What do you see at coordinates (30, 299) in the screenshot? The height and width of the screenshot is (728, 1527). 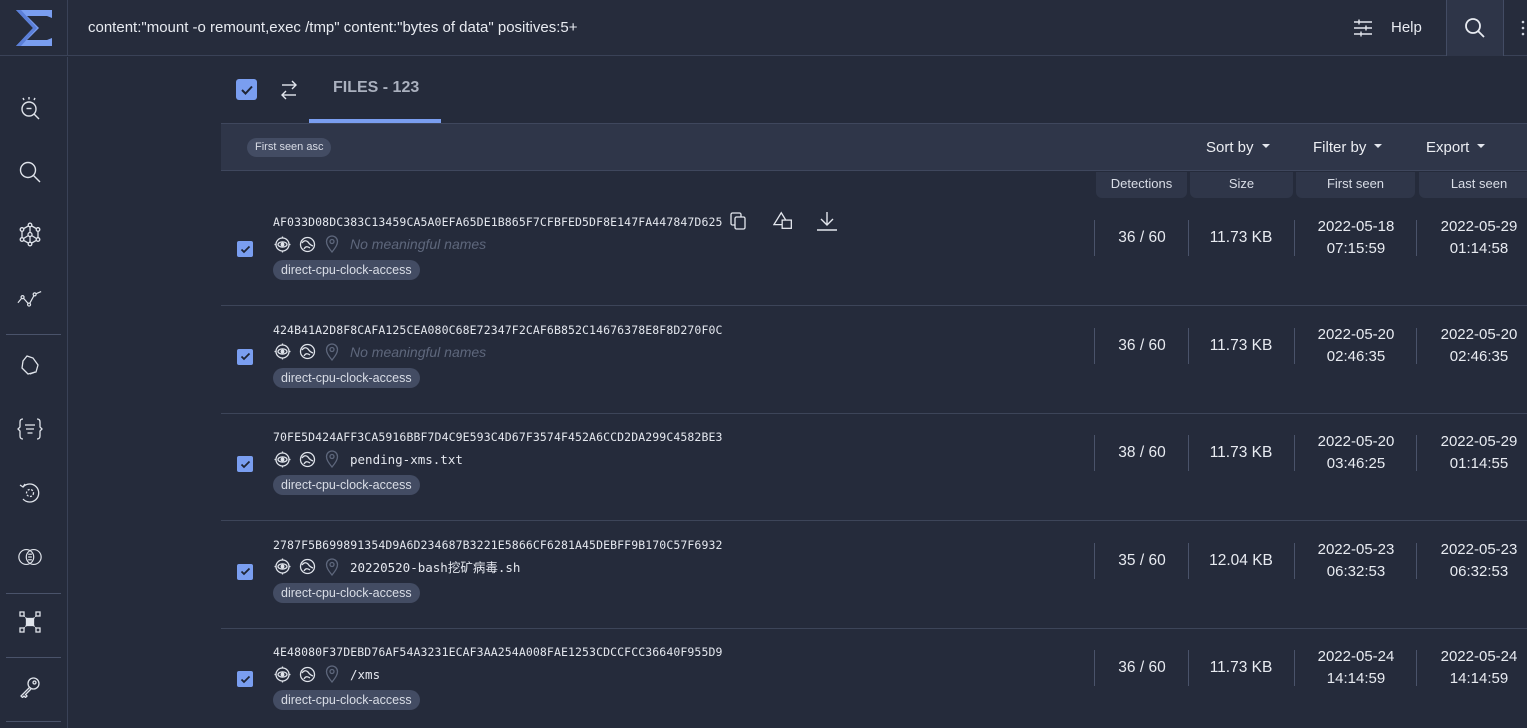 I see `trend-chart-icon` at bounding box center [30, 299].